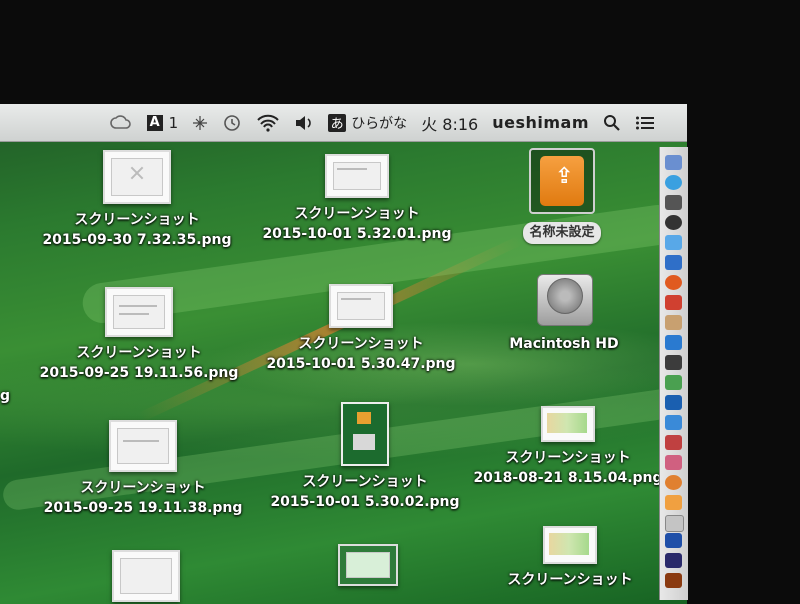 The height and width of the screenshot is (604, 800). What do you see at coordinates (304, 123) in the screenshot?
I see `volume-icon` at bounding box center [304, 123].